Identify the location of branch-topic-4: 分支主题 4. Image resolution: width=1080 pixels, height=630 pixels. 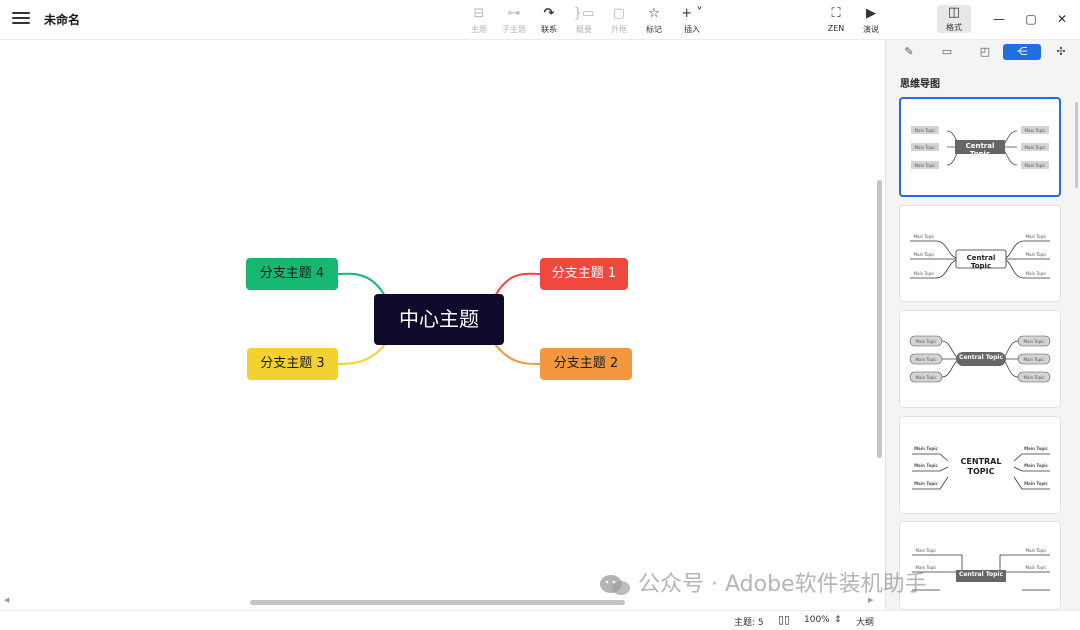
(292, 274).